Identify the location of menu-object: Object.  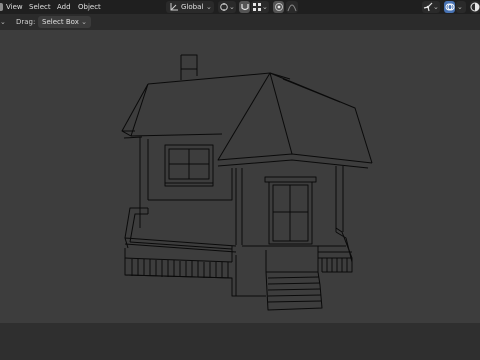
(89, 7).